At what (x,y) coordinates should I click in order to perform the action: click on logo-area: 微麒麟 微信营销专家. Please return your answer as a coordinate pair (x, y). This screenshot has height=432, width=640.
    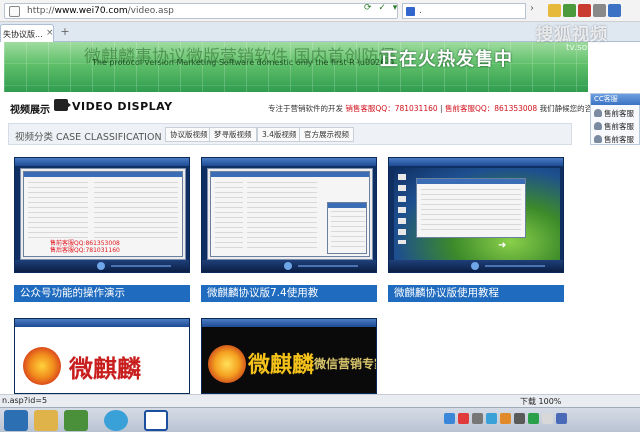
    Looking at the image, I should click on (291, 361).